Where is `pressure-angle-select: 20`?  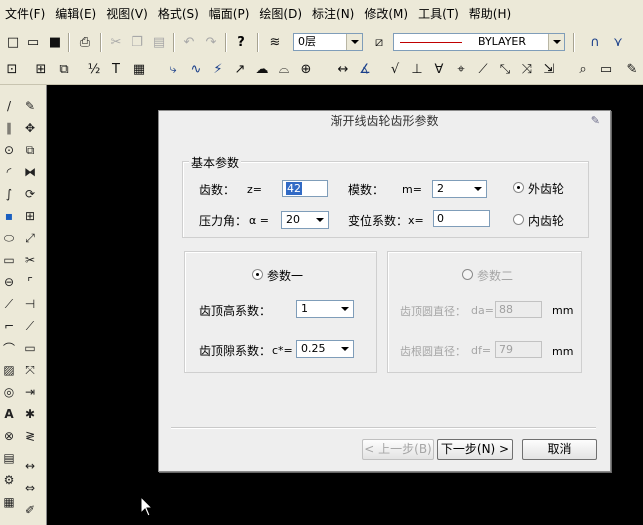
pressure-angle-select: 20 is located at coordinates (305, 220).